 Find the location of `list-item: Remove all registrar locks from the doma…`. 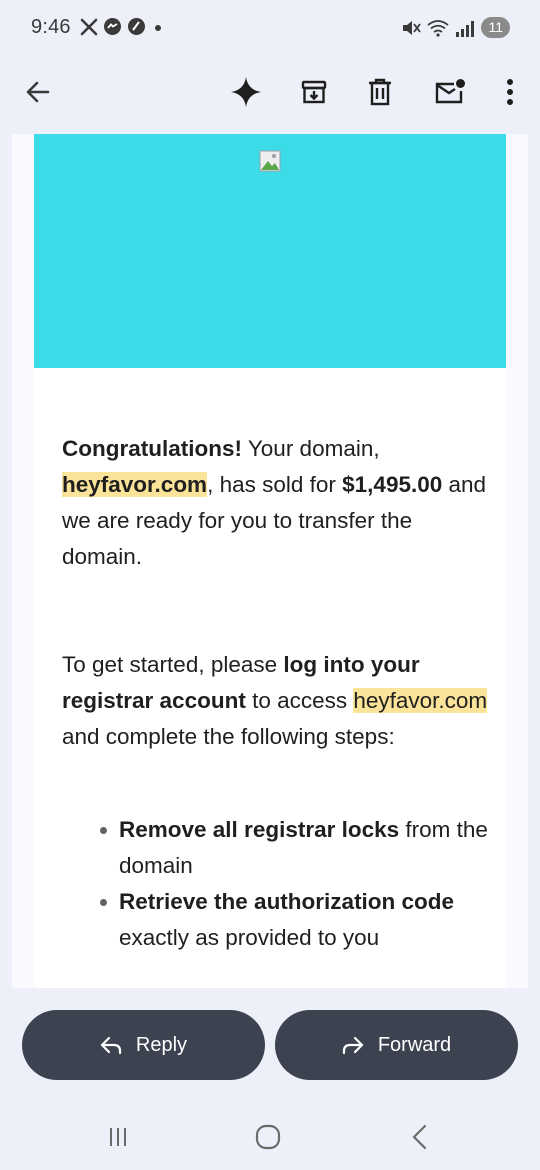

list-item: Remove all registrar locks from the doma… is located at coordinates (300, 848).